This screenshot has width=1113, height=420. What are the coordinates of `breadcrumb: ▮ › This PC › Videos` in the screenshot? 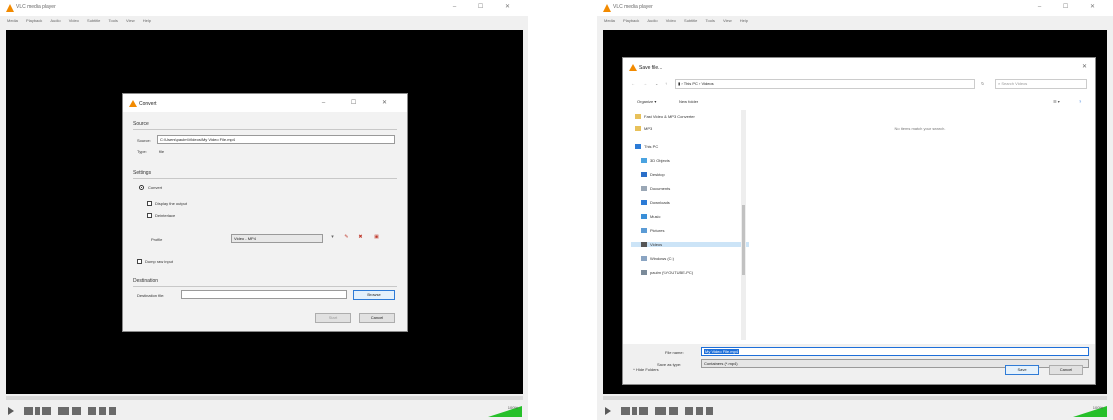 It's located at (825, 84).